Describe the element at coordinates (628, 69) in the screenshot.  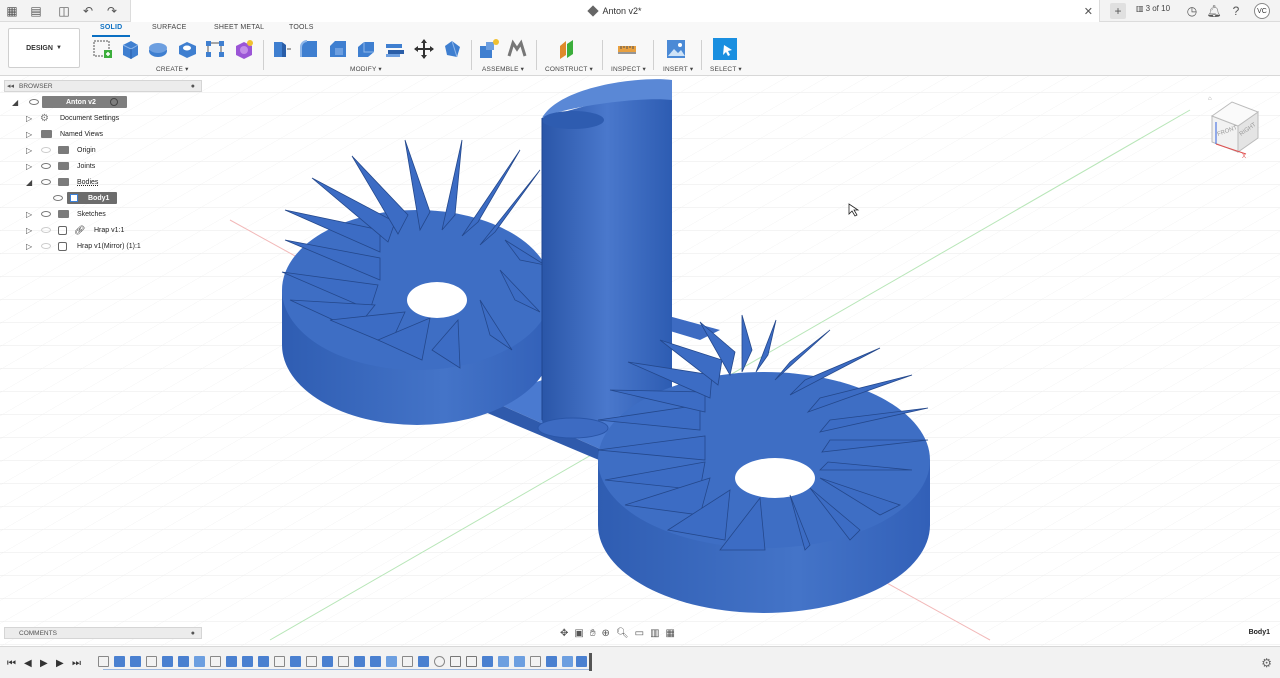
I see `inspect-group-label: INSPECT ▾` at that location.